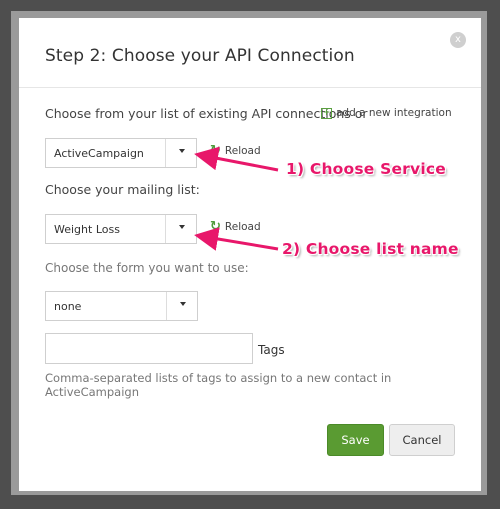 The width and height of the screenshot is (500, 509). What do you see at coordinates (370, 249) in the screenshot?
I see `annotation-choose-list-name: 2) Choose list name` at bounding box center [370, 249].